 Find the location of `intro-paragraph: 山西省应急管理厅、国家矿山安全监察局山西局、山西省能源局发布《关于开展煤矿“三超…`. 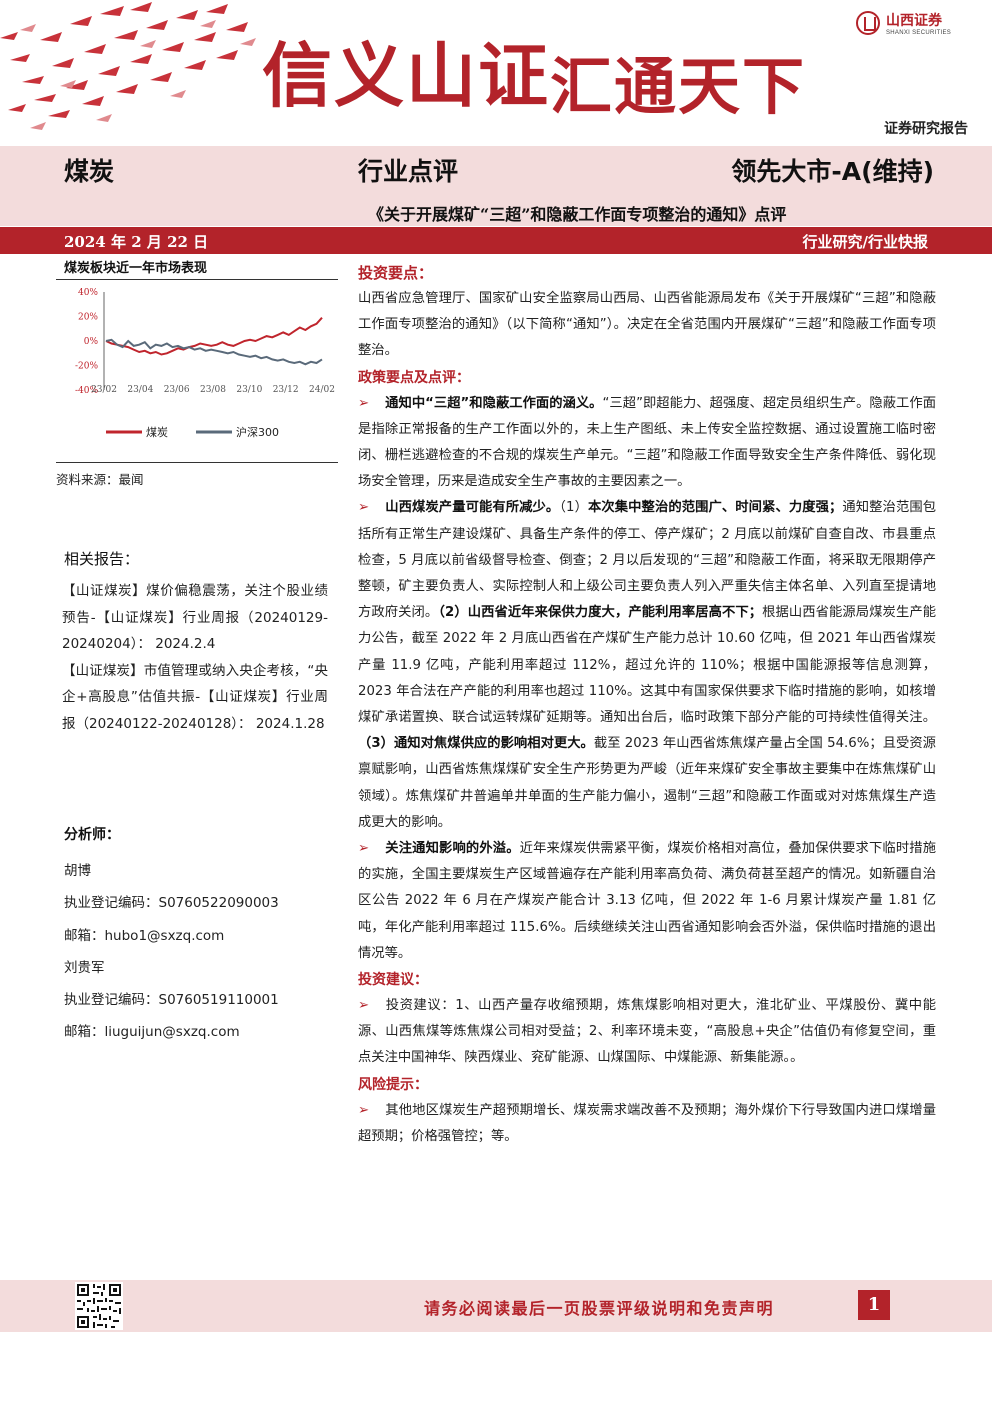

intro-paragraph: 山西省应急管理厅、国家矿山安全监察局山西局、山西省能源局发布《关于开展煤矿“三超… is located at coordinates (647, 325).